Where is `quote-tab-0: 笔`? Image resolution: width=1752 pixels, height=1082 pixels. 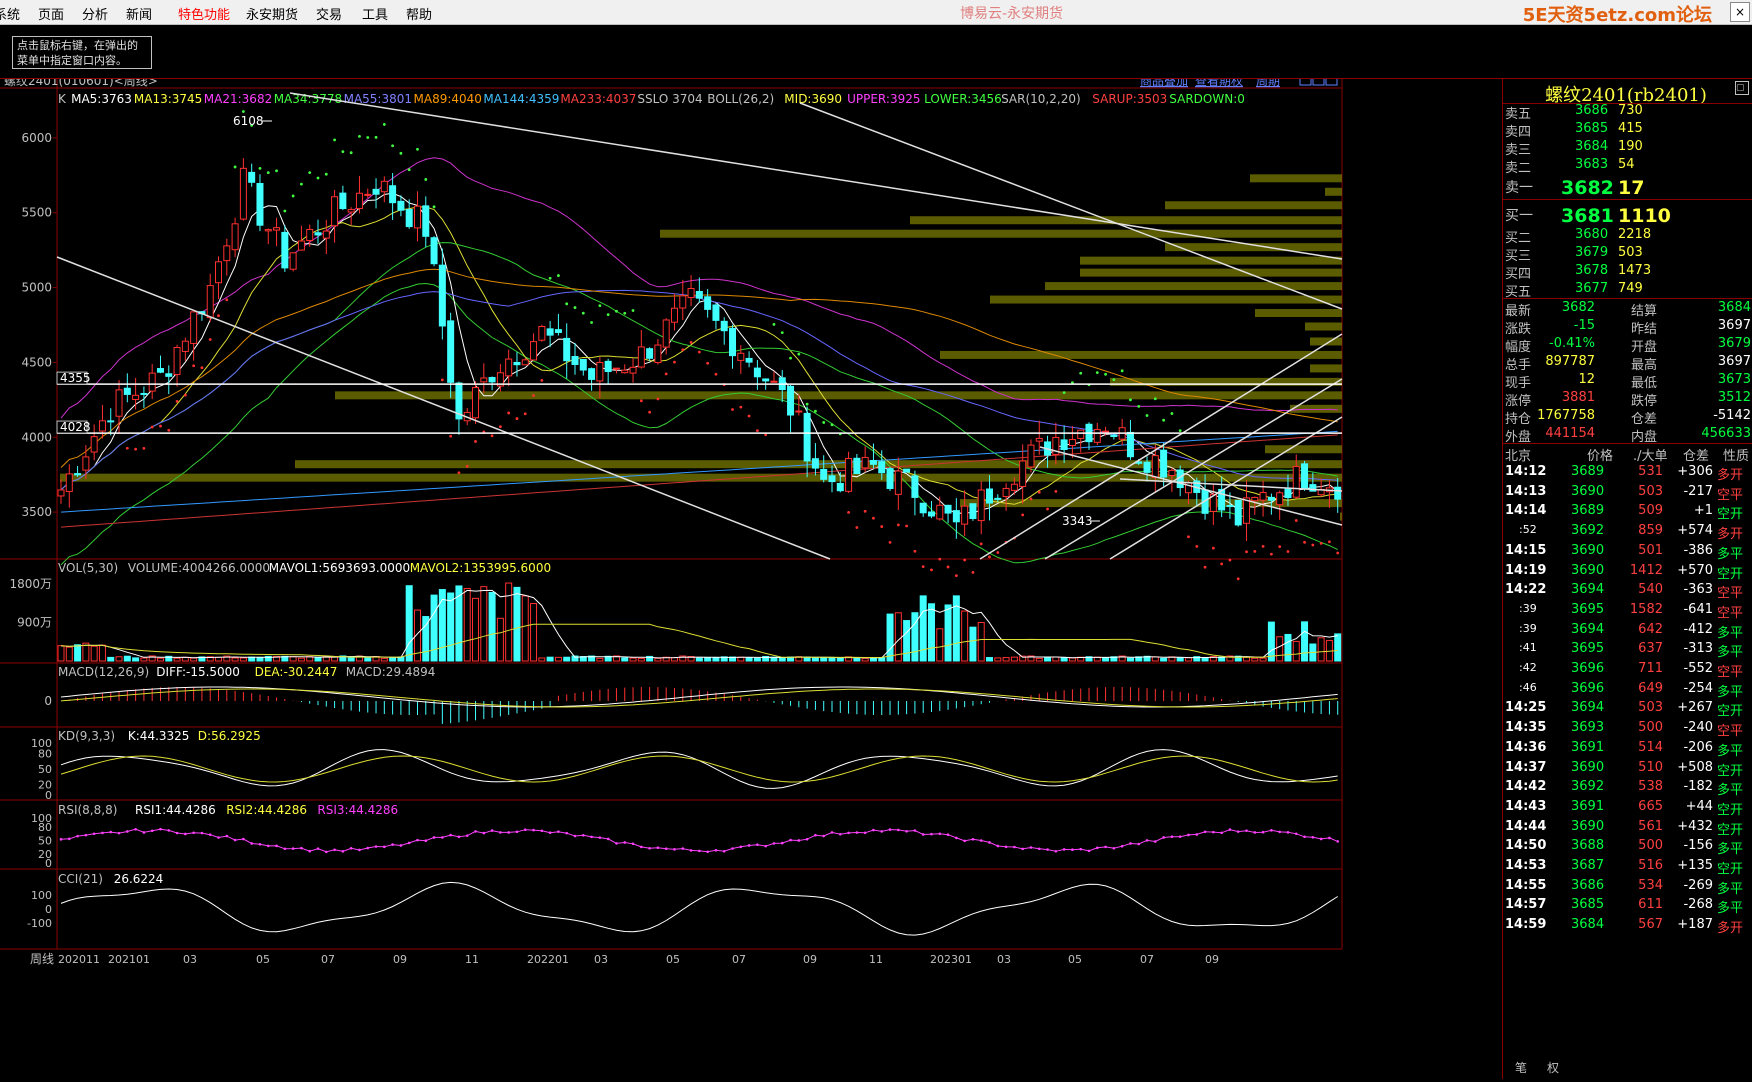 quote-tab-0: 笔 is located at coordinates (1521, 1067).